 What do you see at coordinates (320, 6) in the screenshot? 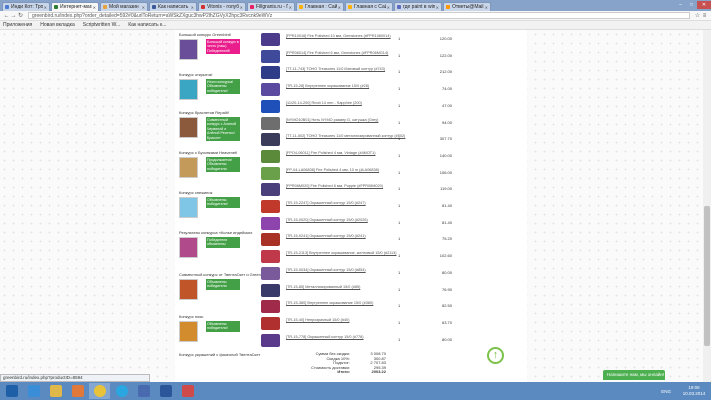
I see `browser-tab: Главная : Сайт ма✕` at bounding box center [320, 6].